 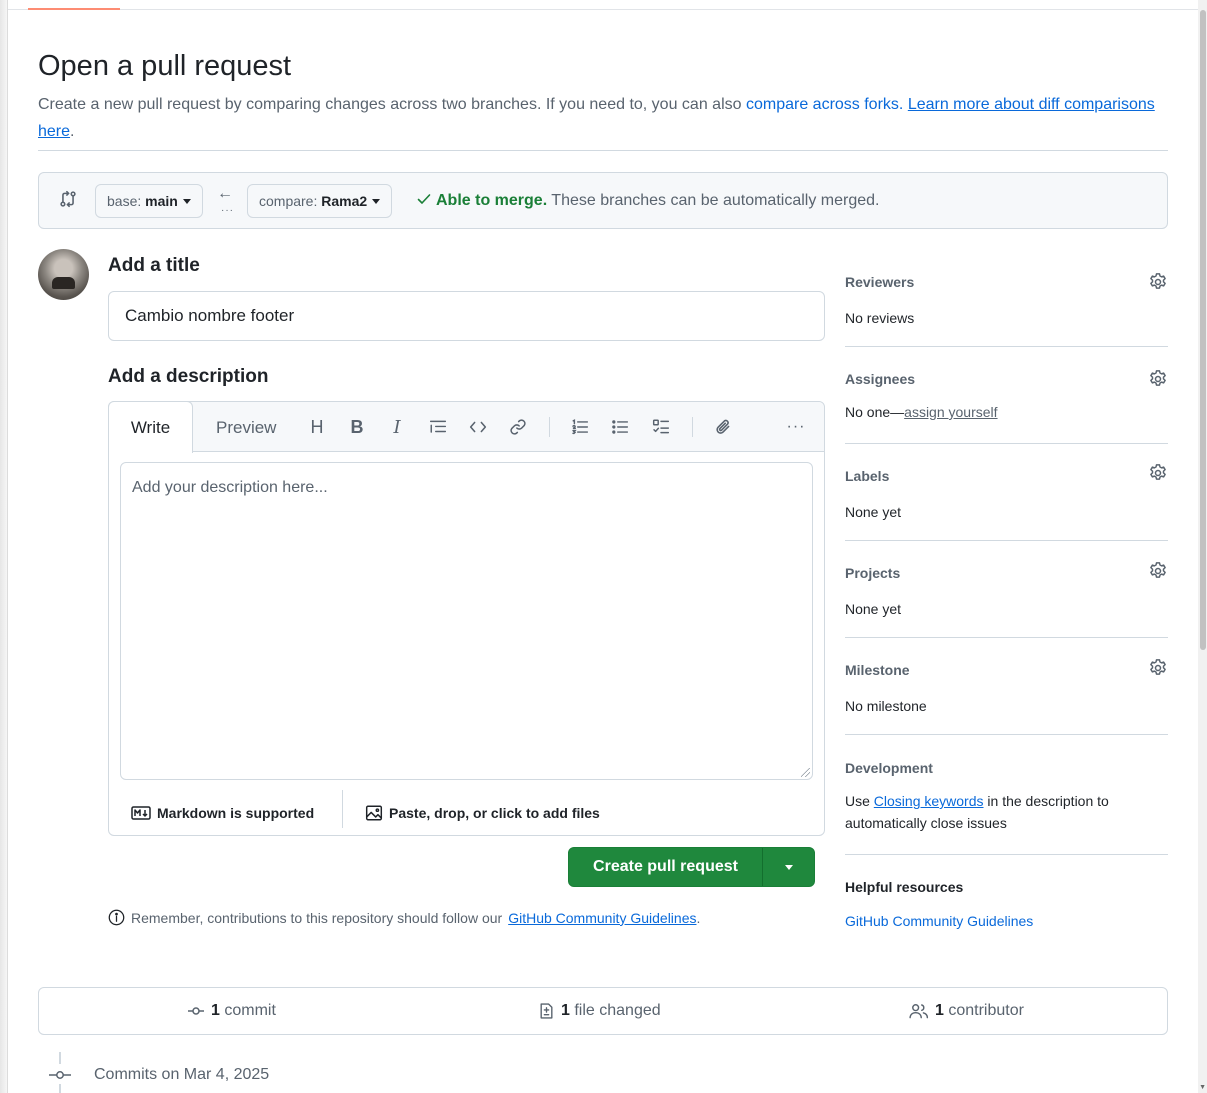 I want to click on commits-count: 1, so click(x=215, y=1010).